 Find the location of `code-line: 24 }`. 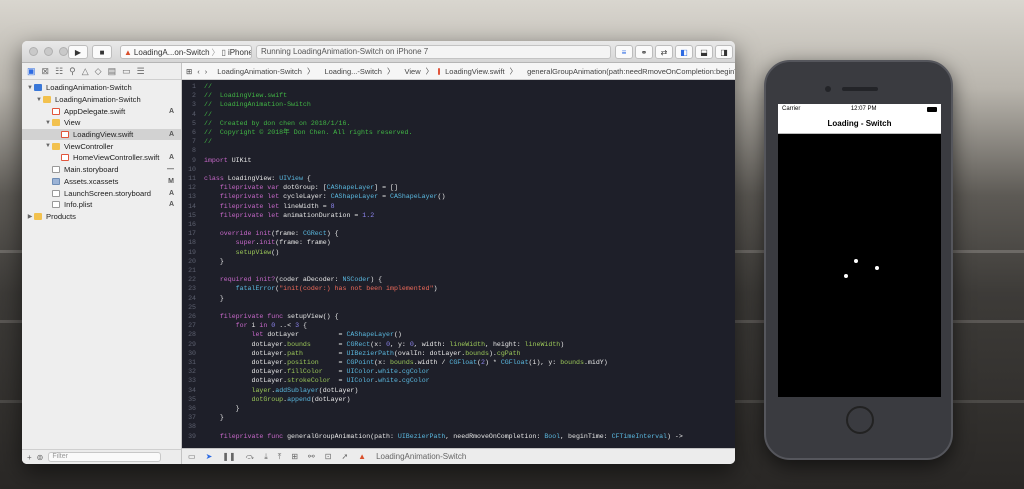

code-line: 24 } is located at coordinates (458, 298).